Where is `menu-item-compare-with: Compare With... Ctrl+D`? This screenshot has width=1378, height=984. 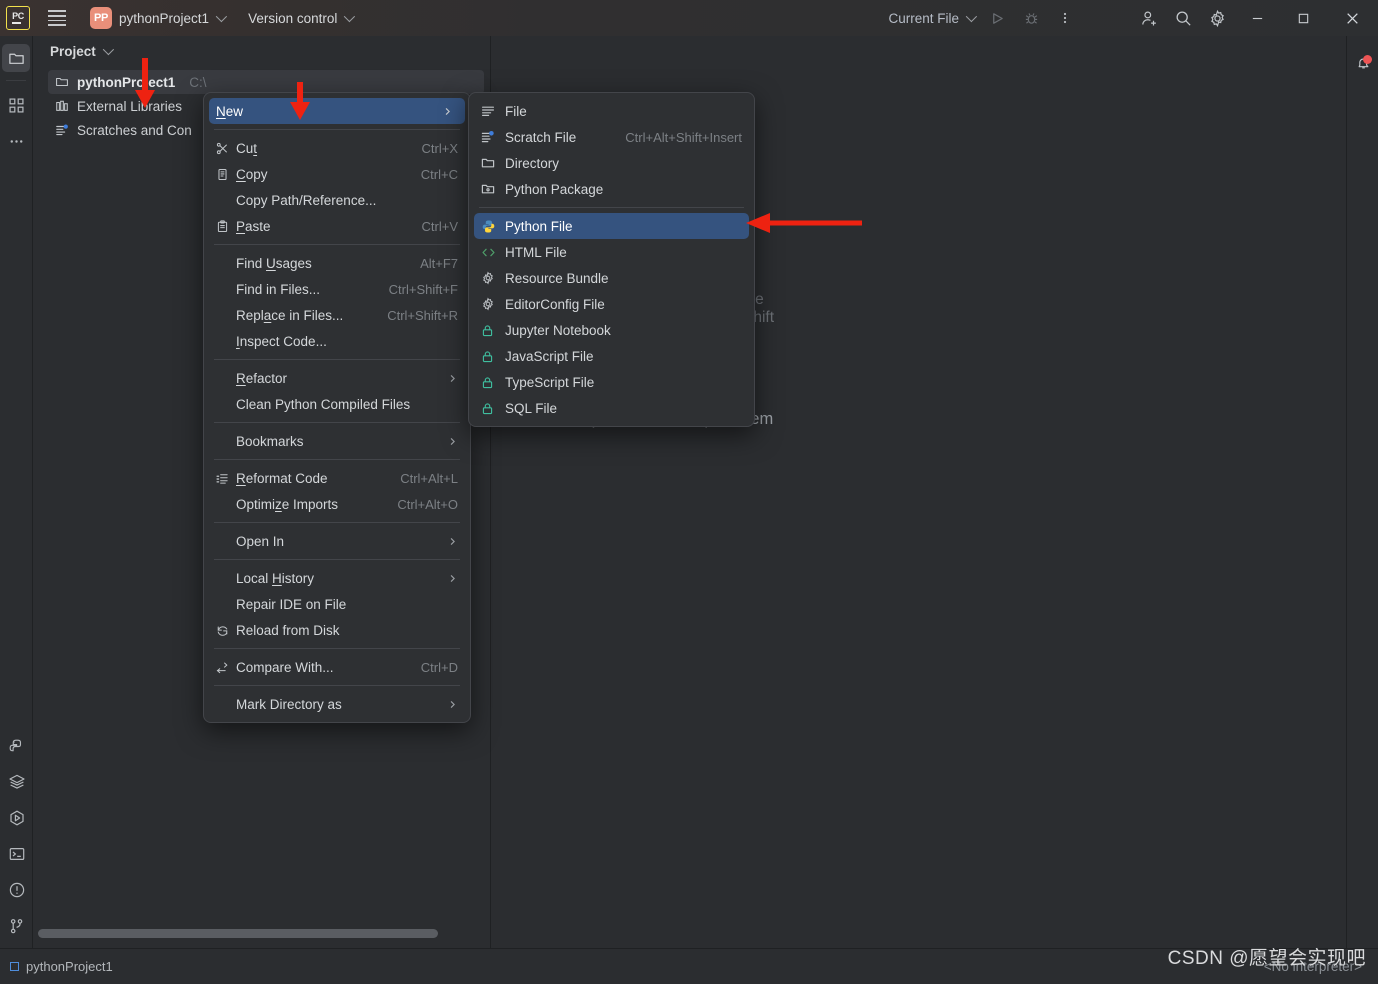
menu-item-compare-with: Compare With... Ctrl+D is located at coordinates (337, 667).